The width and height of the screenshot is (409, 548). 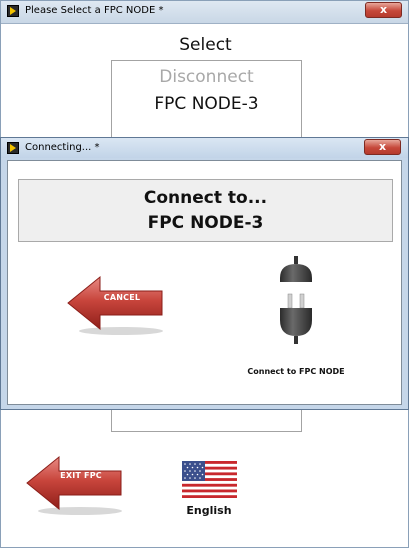 I want to click on main-window-titlebar: Please Select a FPC NODE * x, so click(x=204, y=12).